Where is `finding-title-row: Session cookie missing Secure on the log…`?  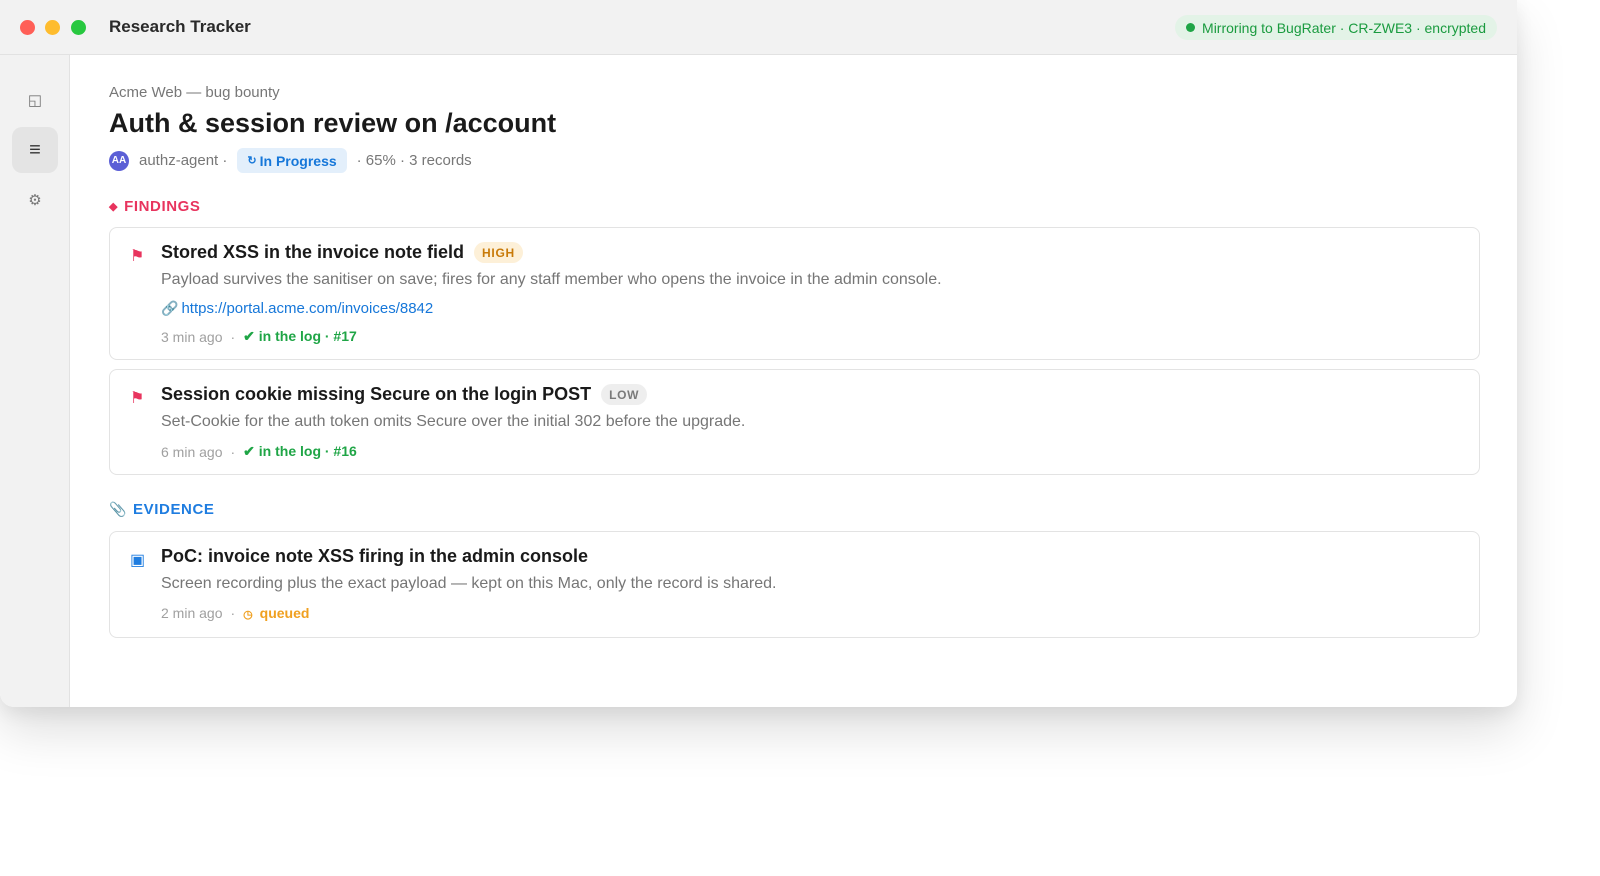 finding-title-row: Session cookie missing Secure on the log… is located at coordinates (404, 394).